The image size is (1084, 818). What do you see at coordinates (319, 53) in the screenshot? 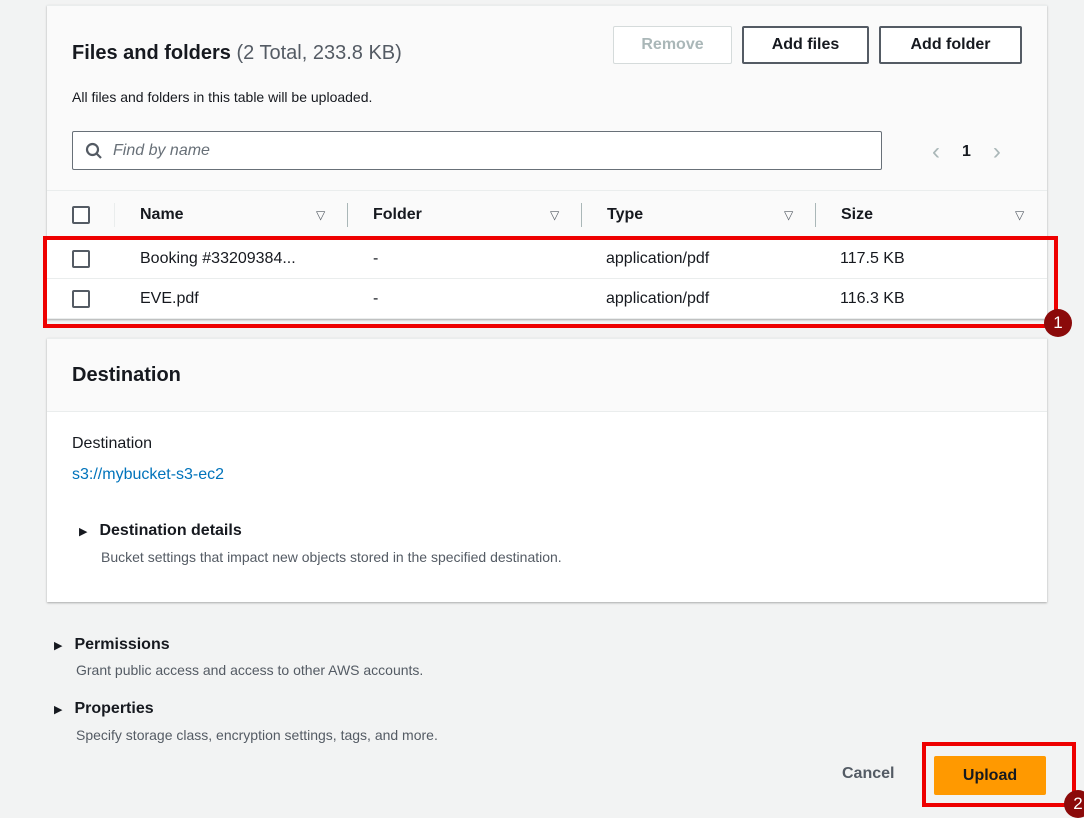
I see `total-count: (2 Total, 233.8 KB)` at bounding box center [319, 53].